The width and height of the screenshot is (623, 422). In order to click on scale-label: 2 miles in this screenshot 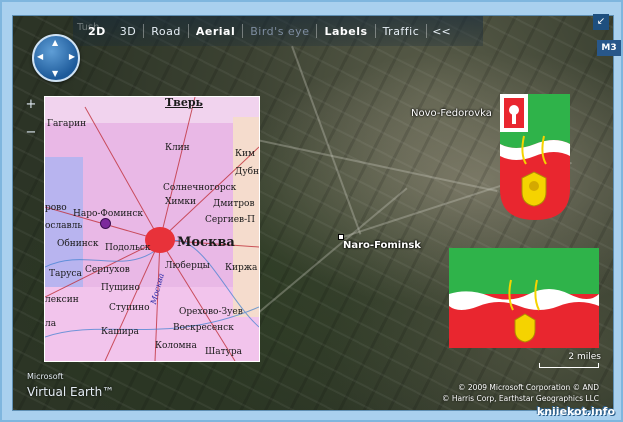, I will do `click(584, 357)`.